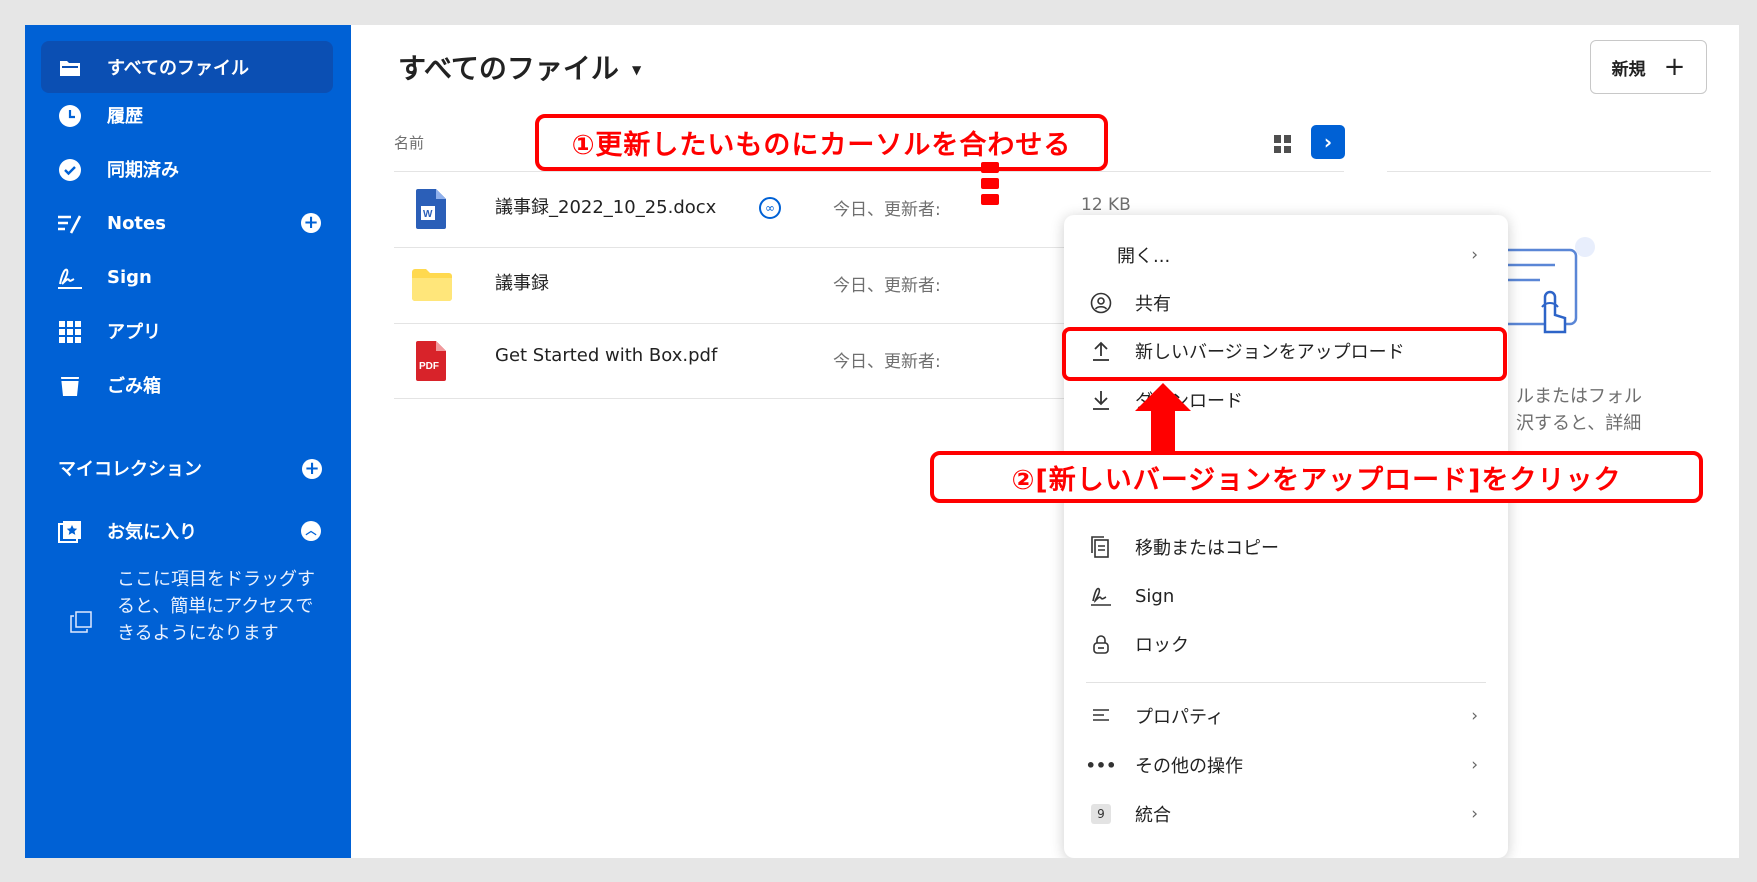 The width and height of the screenshot is (1757, 882). What do you see at coordinates (606, 355) in the screenshot?
I see `file-name: Get Started with Box.pdf` at bounding box center [606, 355].